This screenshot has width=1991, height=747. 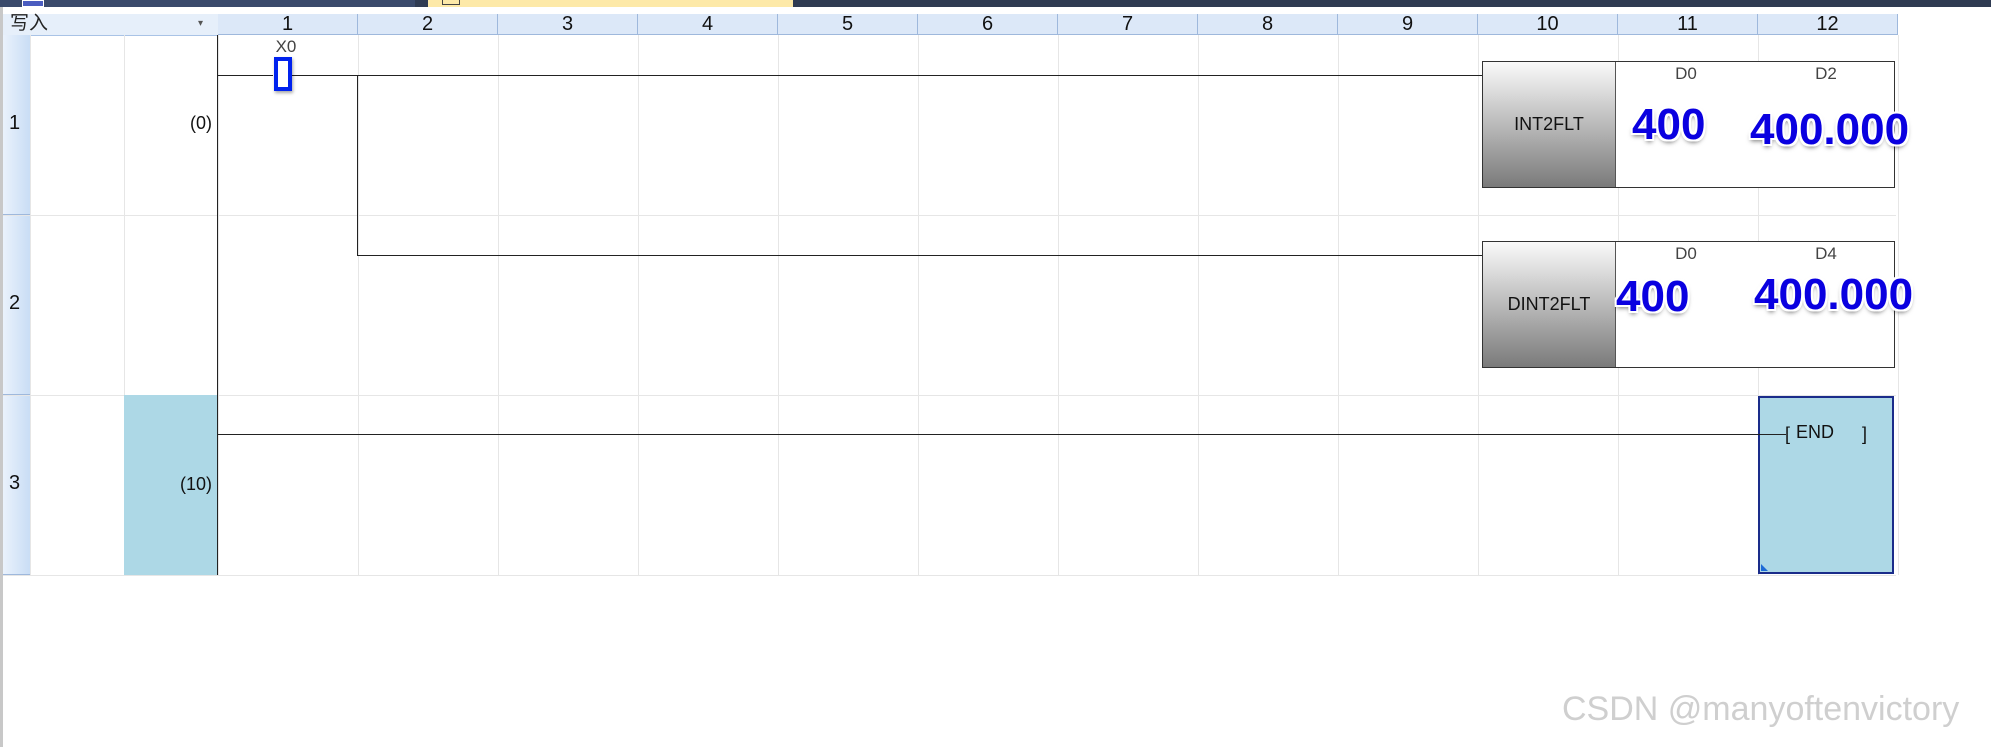 I want to click on column-header-8: 8, so click(x=1268, y=24).